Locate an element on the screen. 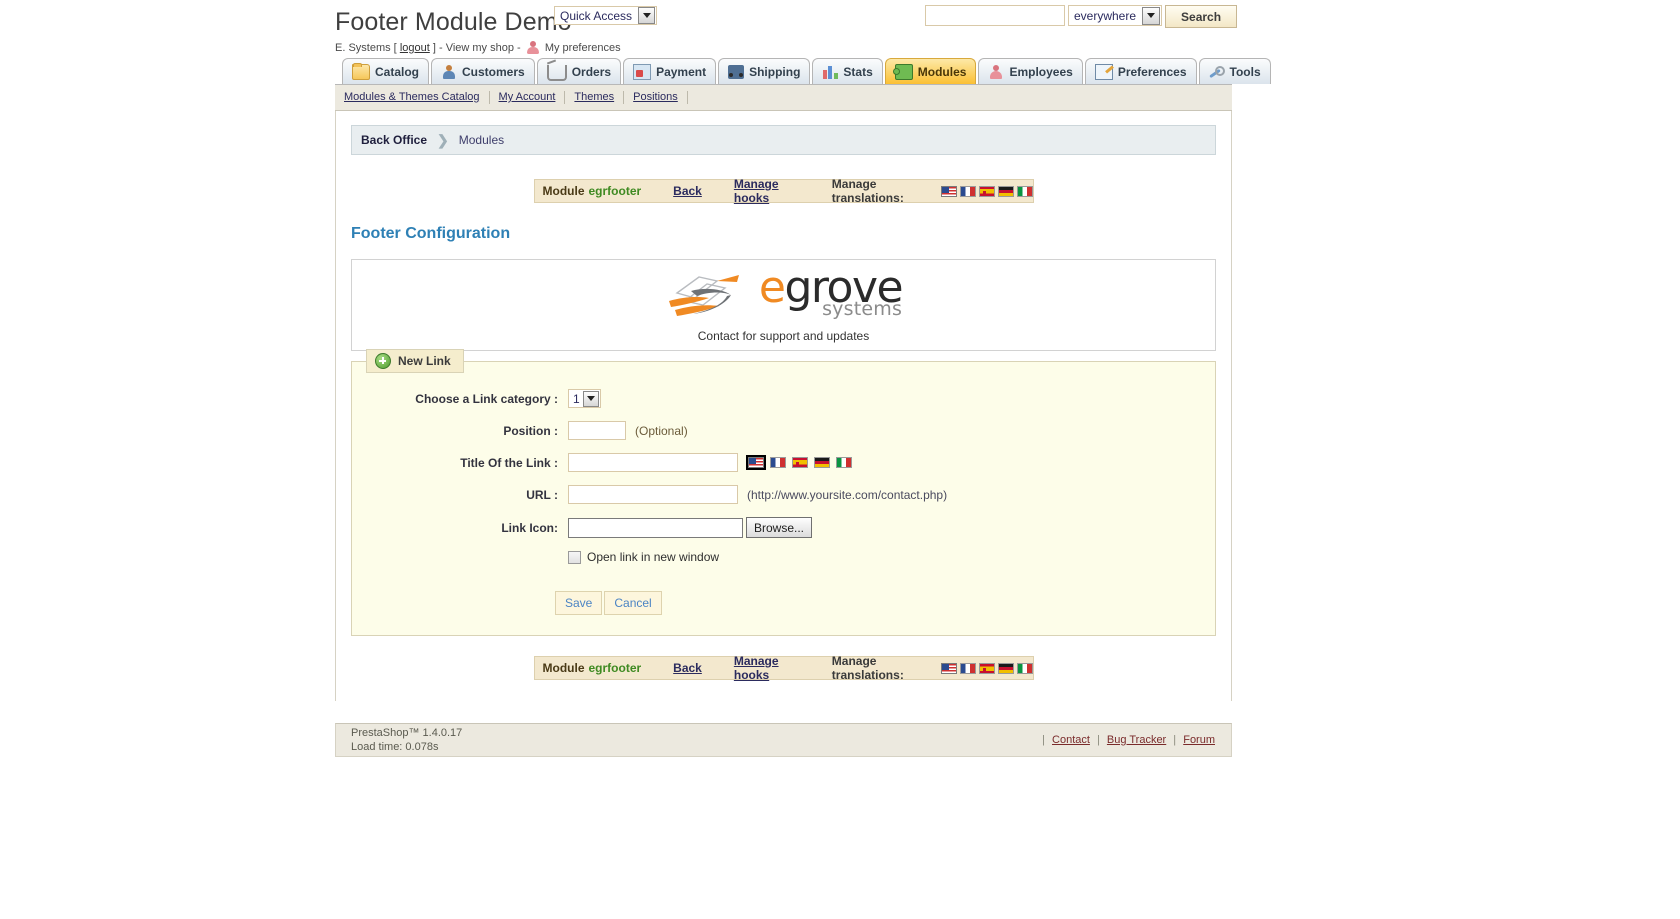 The image size is (1680, 919). tab-tools: Tools is located at coordinates (1234, 71).